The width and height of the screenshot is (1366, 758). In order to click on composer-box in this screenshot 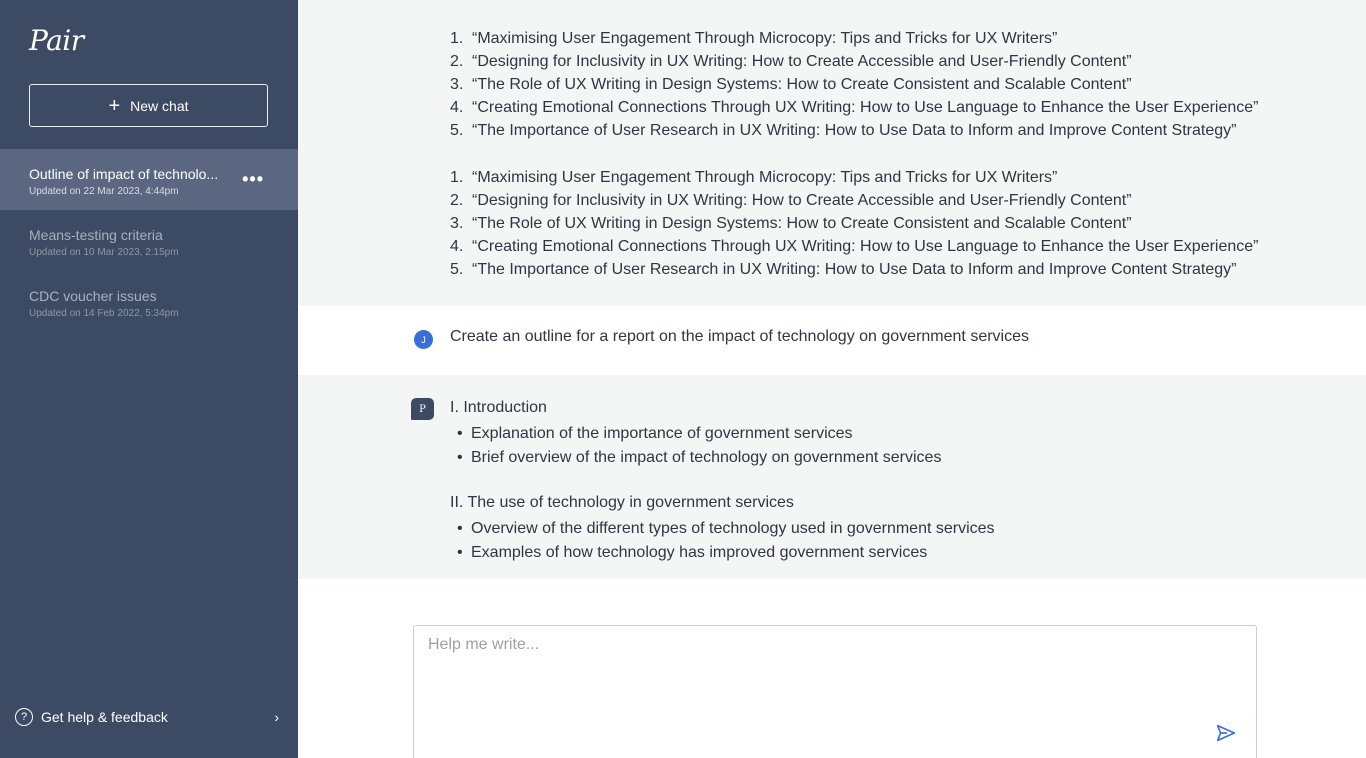, I will do `click(835, 691)`.